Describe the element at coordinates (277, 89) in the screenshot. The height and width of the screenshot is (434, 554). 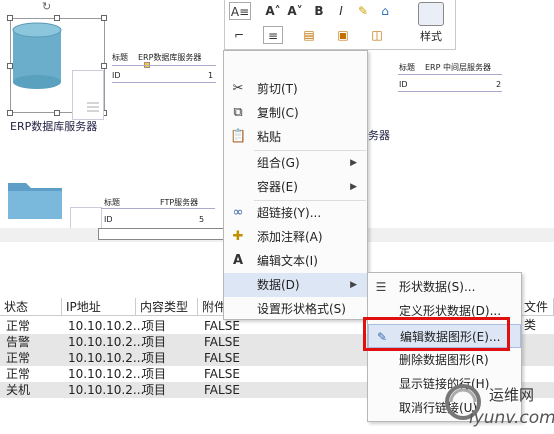
I see `menu-item-label: 剪切(T)` at that location.